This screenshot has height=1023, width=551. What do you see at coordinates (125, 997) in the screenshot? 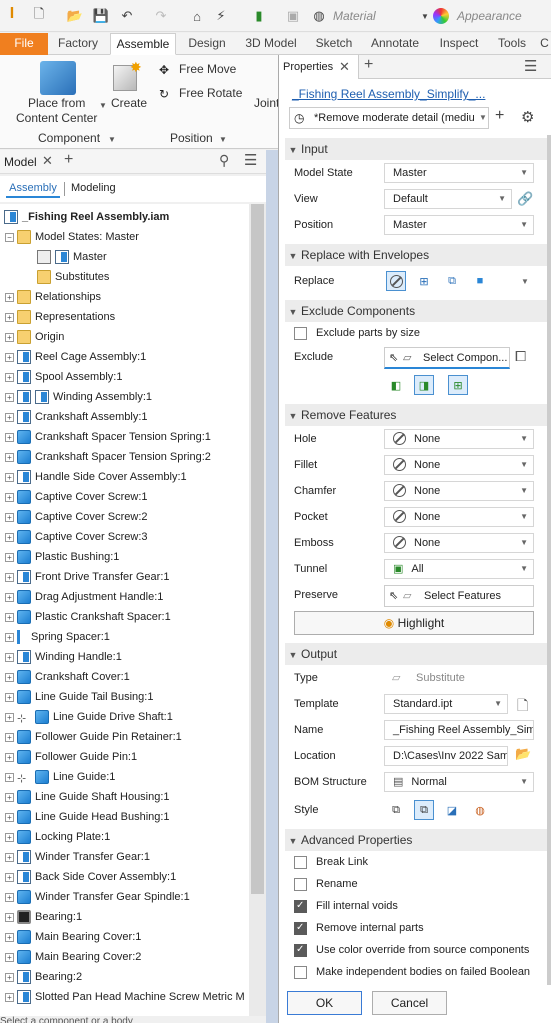
I see `tree-item: + Slotted Pan Head Machine Screw Metric M` at bounding box center [125, 997].